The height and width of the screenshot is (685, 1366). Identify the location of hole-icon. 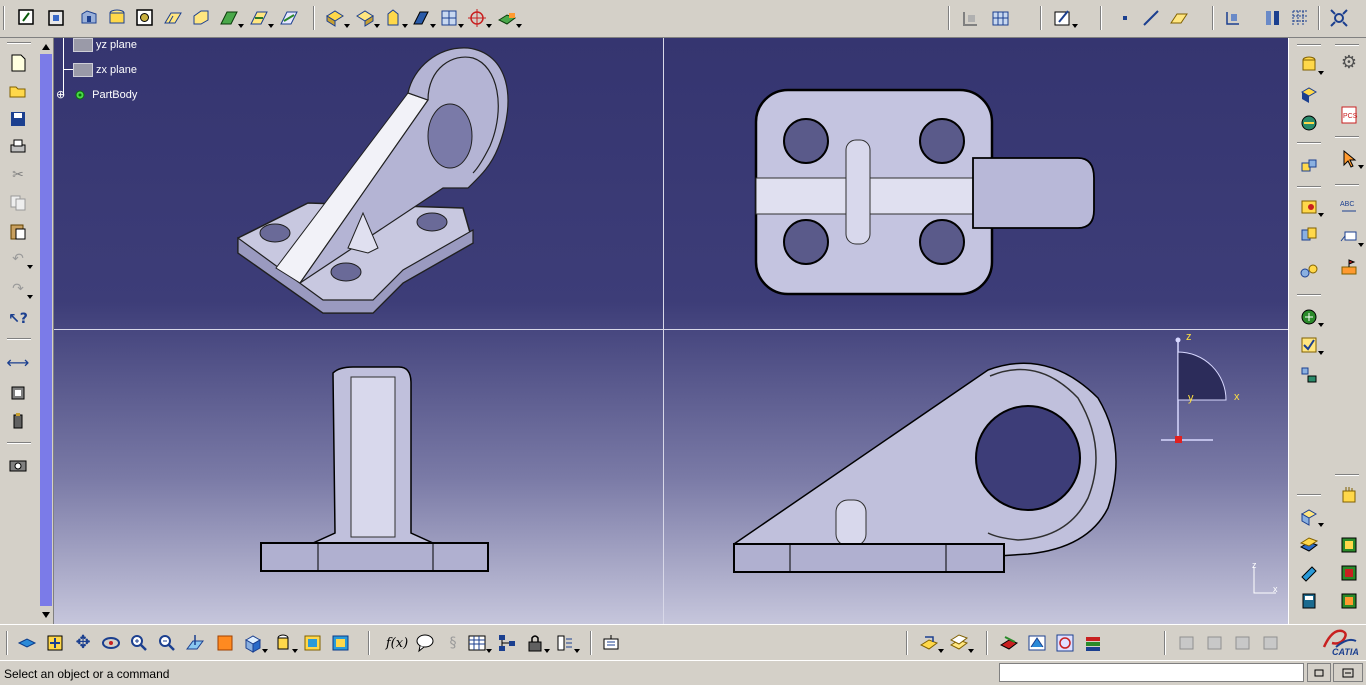
(173, 18).